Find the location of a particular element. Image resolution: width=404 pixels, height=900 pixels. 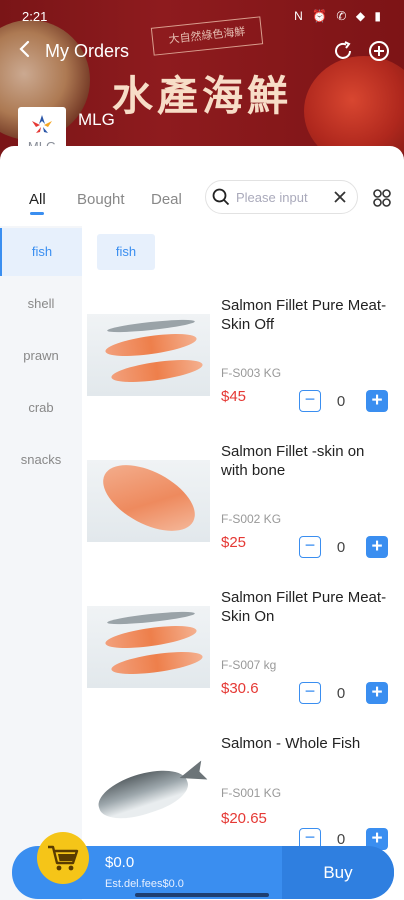

shopping-cart-icon is located at coordinates (63, 858).